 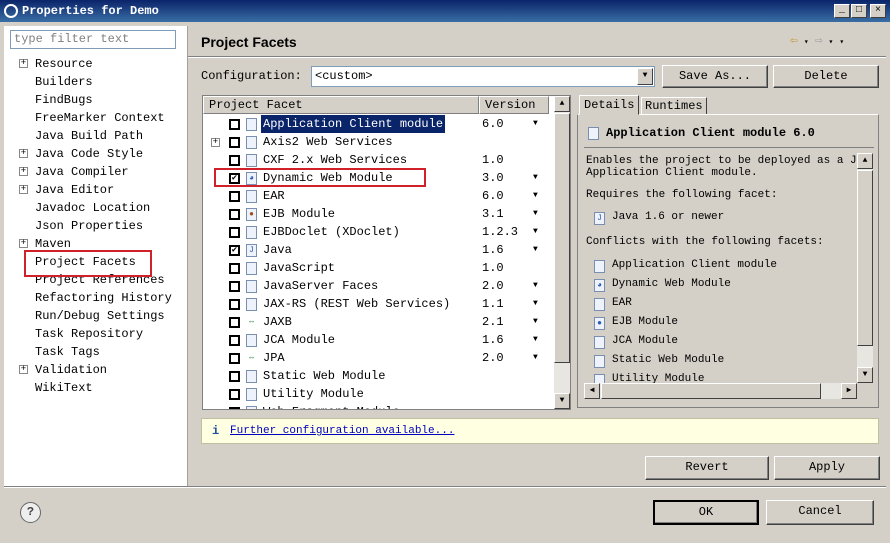 I want to click on facet-row: EJBDoclet (XDoclet) 1.2.3 ▼, so click(x=378, y=232).